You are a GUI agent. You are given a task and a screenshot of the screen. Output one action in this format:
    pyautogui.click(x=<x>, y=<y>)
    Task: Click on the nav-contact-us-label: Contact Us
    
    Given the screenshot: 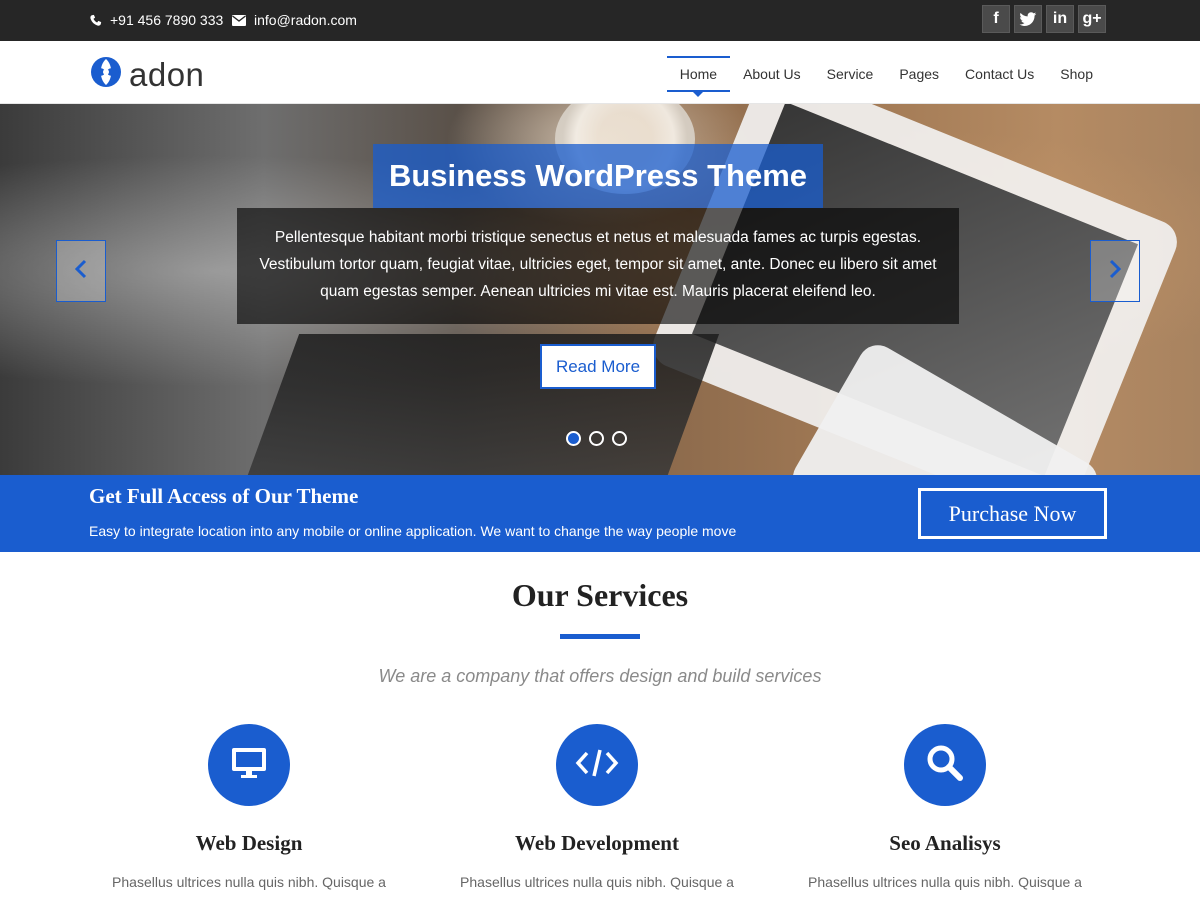 What is the action you would take?
    pyautogui.click(x=1000, y=74)
    